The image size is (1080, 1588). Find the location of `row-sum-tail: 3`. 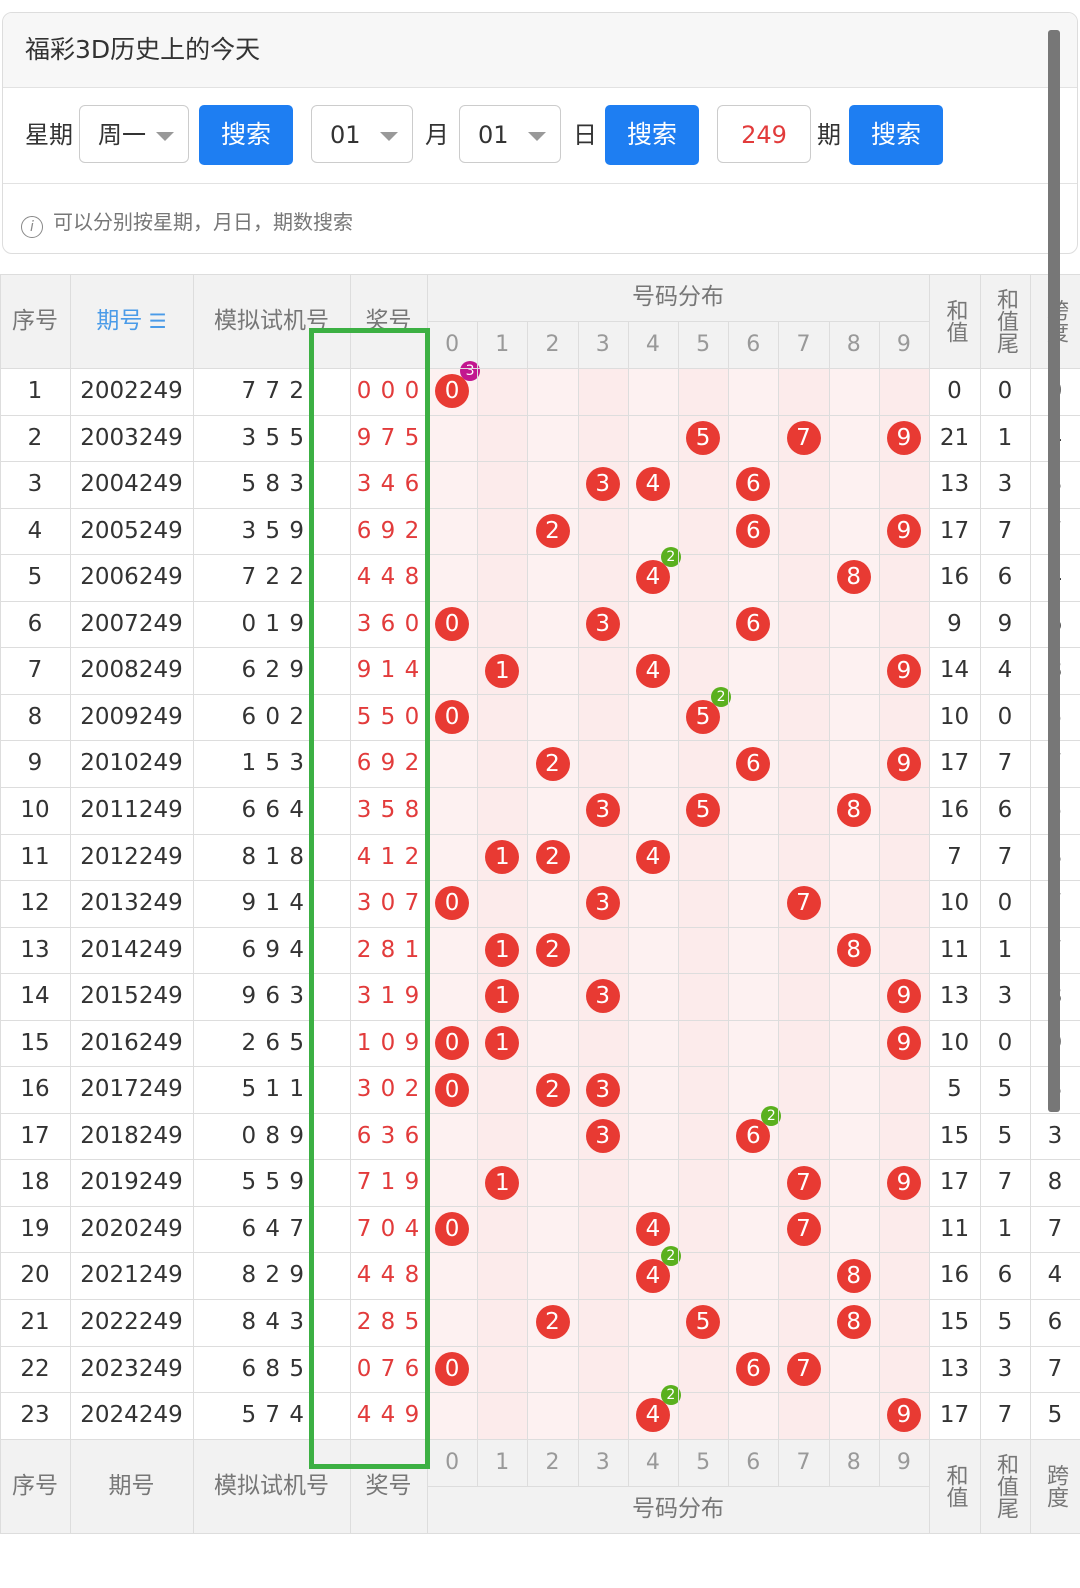

row-sum-tail: 3 is located at coordinates (1005, 996).